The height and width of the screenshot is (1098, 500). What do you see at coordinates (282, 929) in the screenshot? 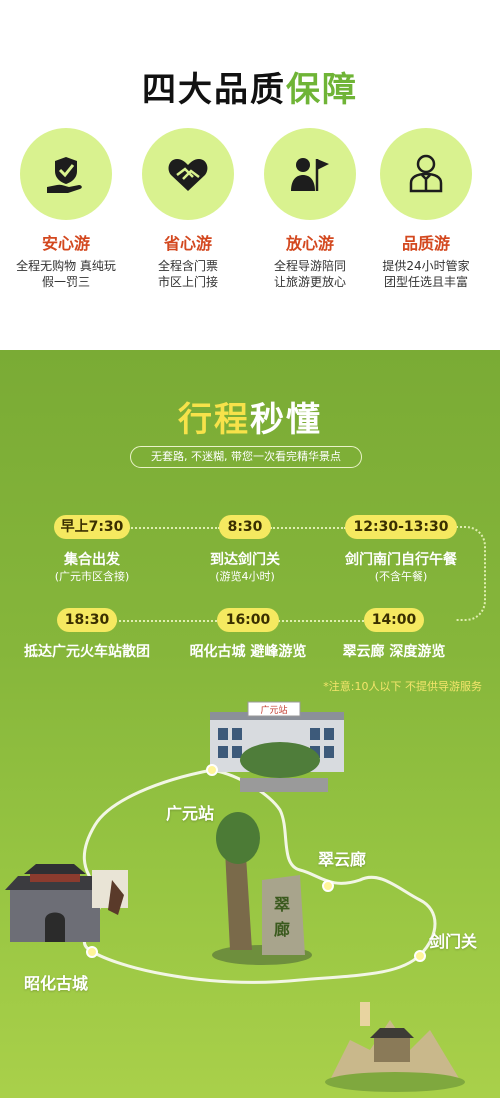
I see `svg-text: 廊` at bounding box center [282, 929].